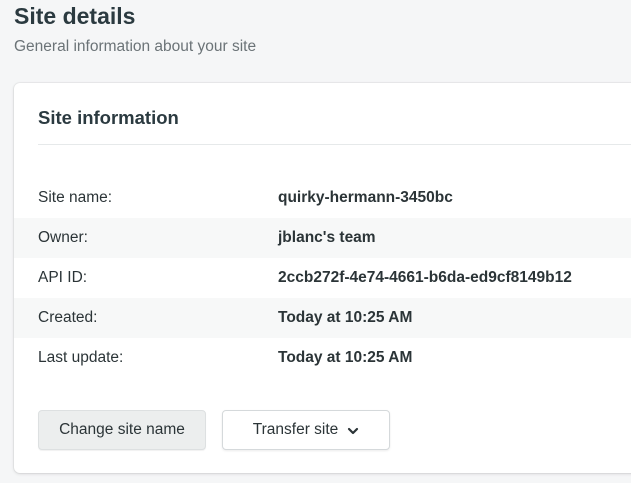  Describe the element at coordinates (353, 430) in the screenshot. I see `chevron-down-icon` at that location.